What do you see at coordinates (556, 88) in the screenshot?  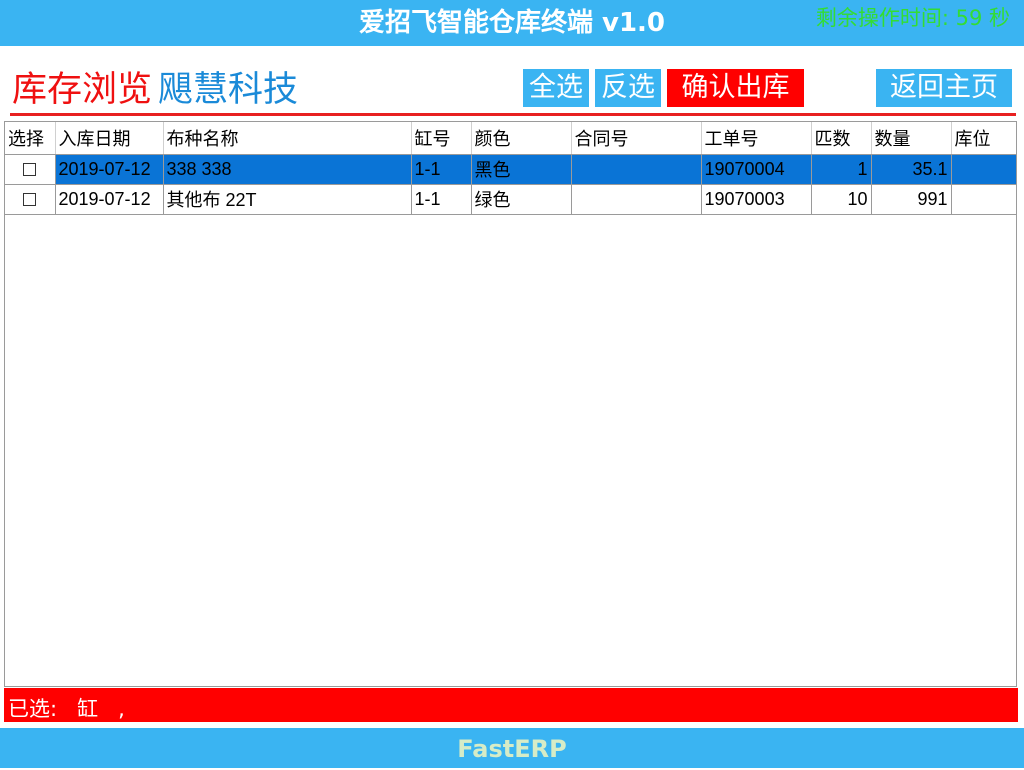 I see `select-all-button: 全选` at bounding box center [556, 88].